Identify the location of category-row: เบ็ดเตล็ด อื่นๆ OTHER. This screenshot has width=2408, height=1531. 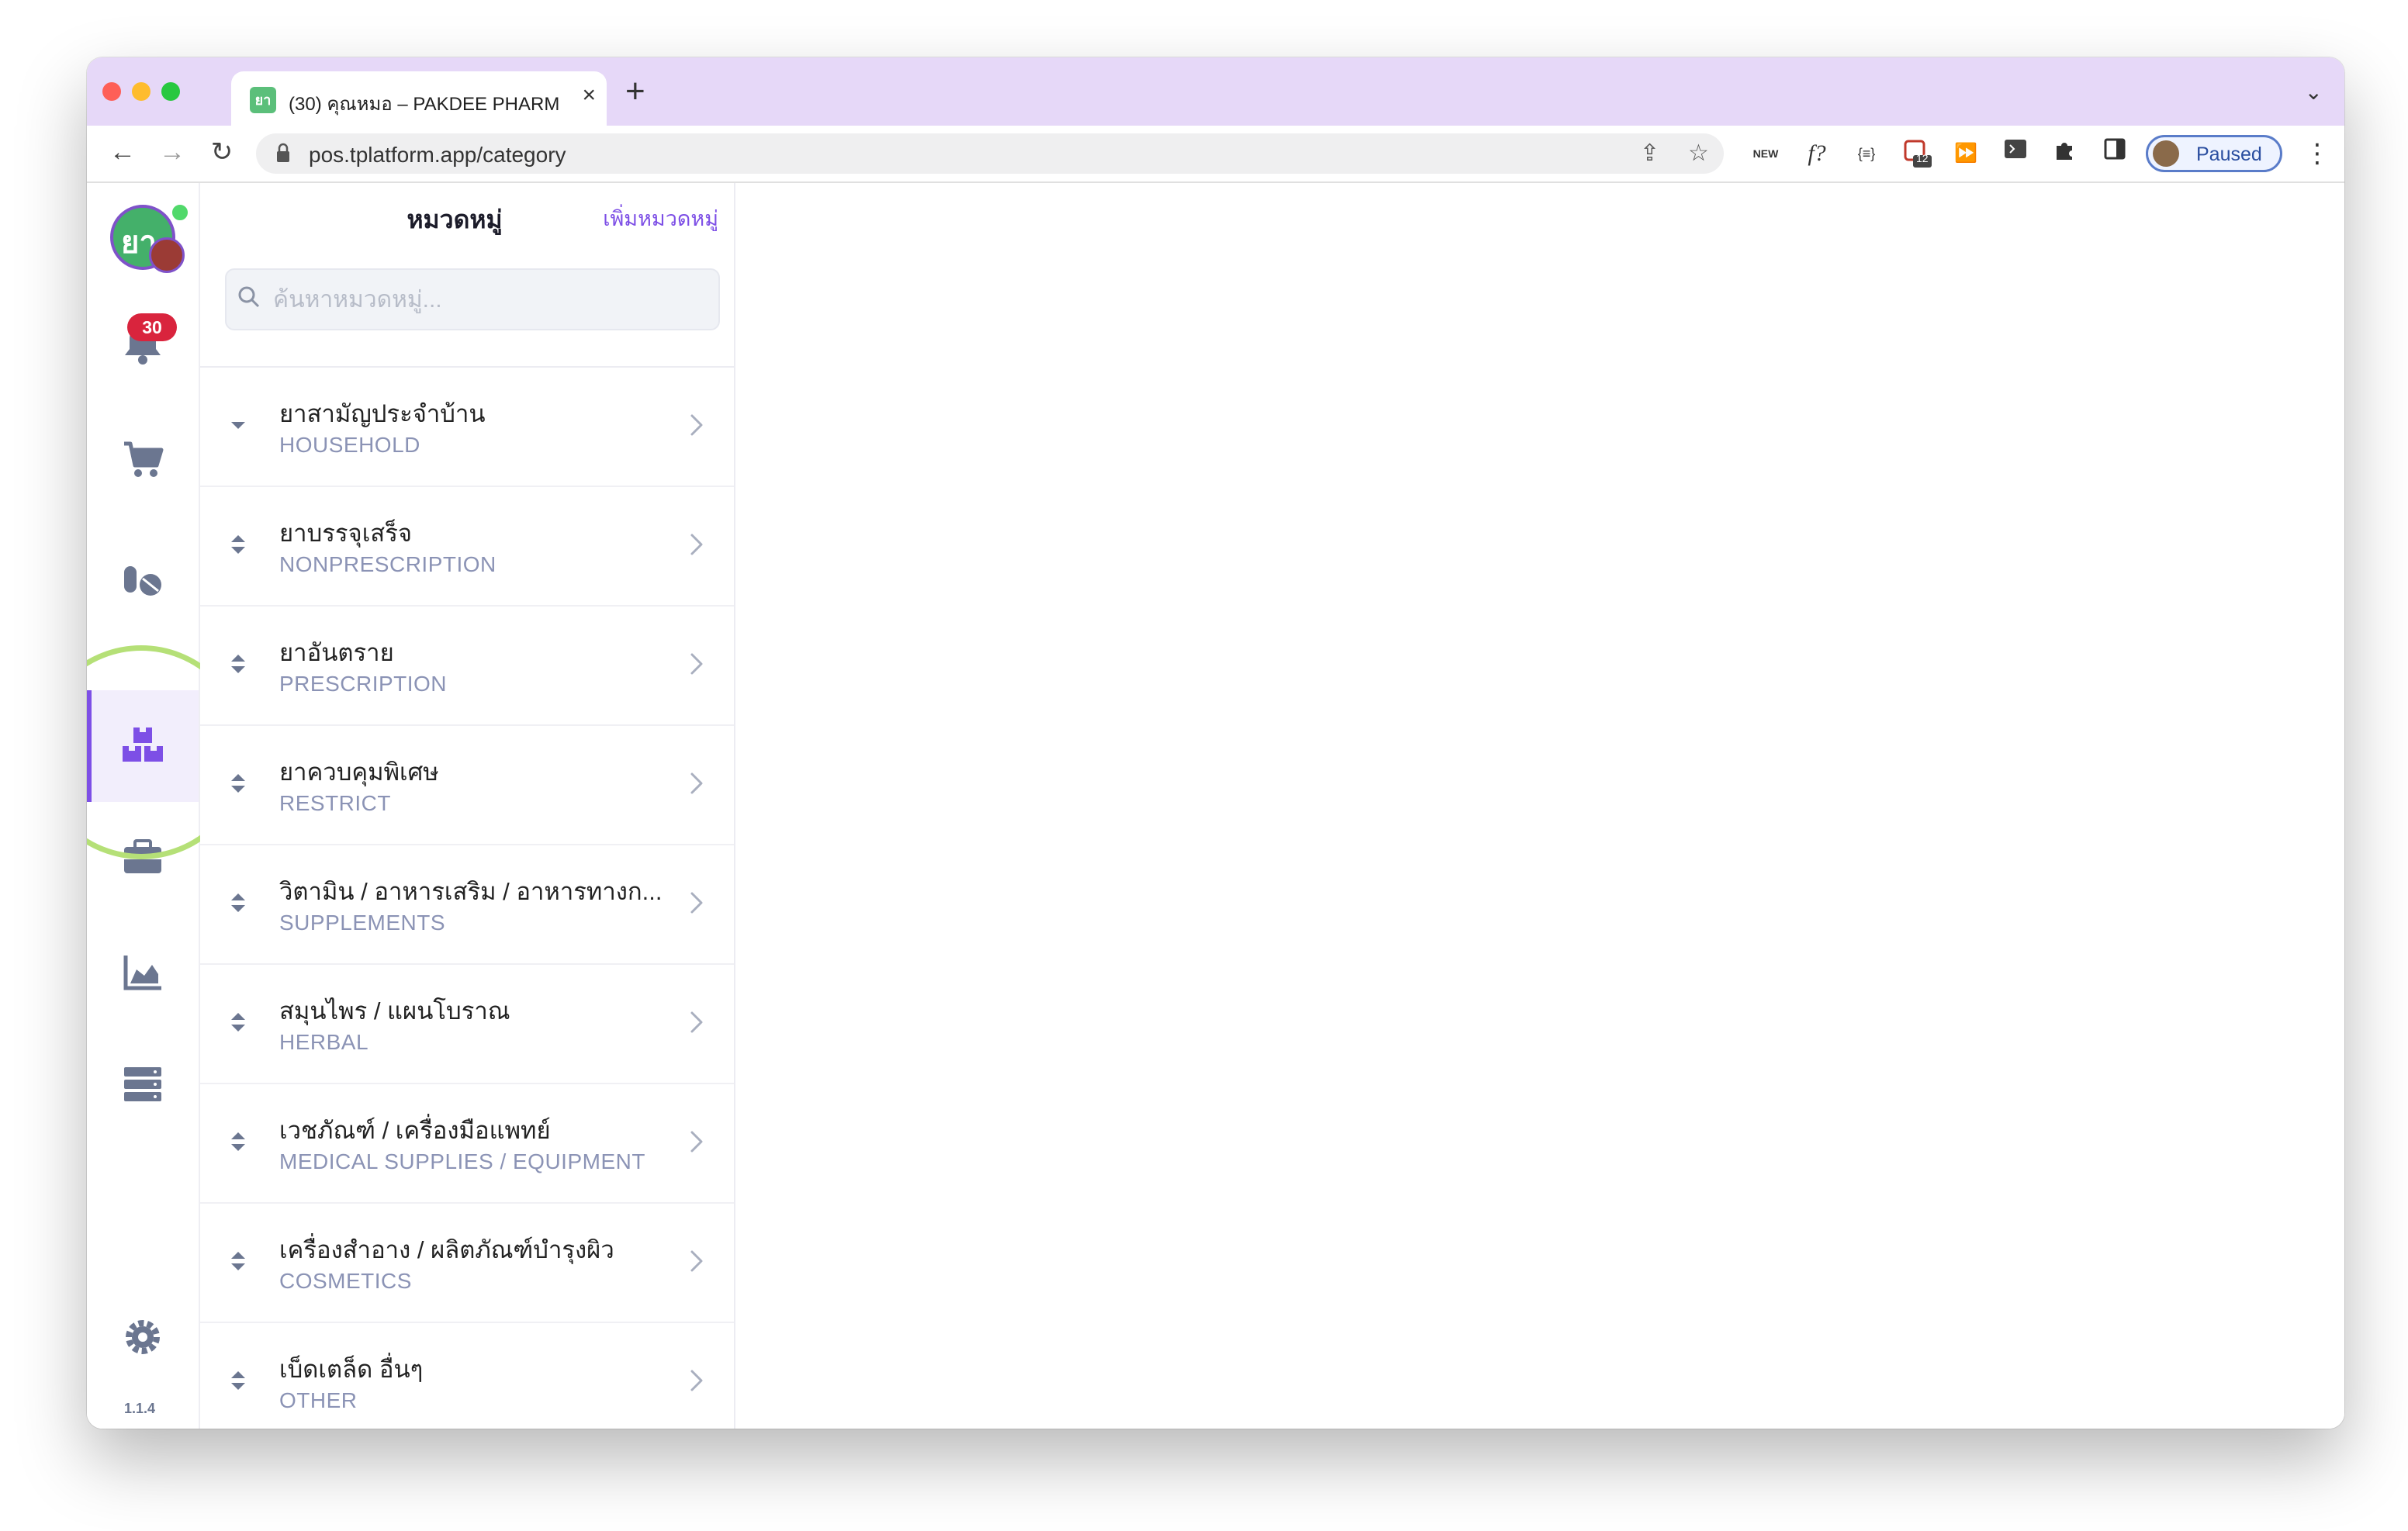
(467, 1376).